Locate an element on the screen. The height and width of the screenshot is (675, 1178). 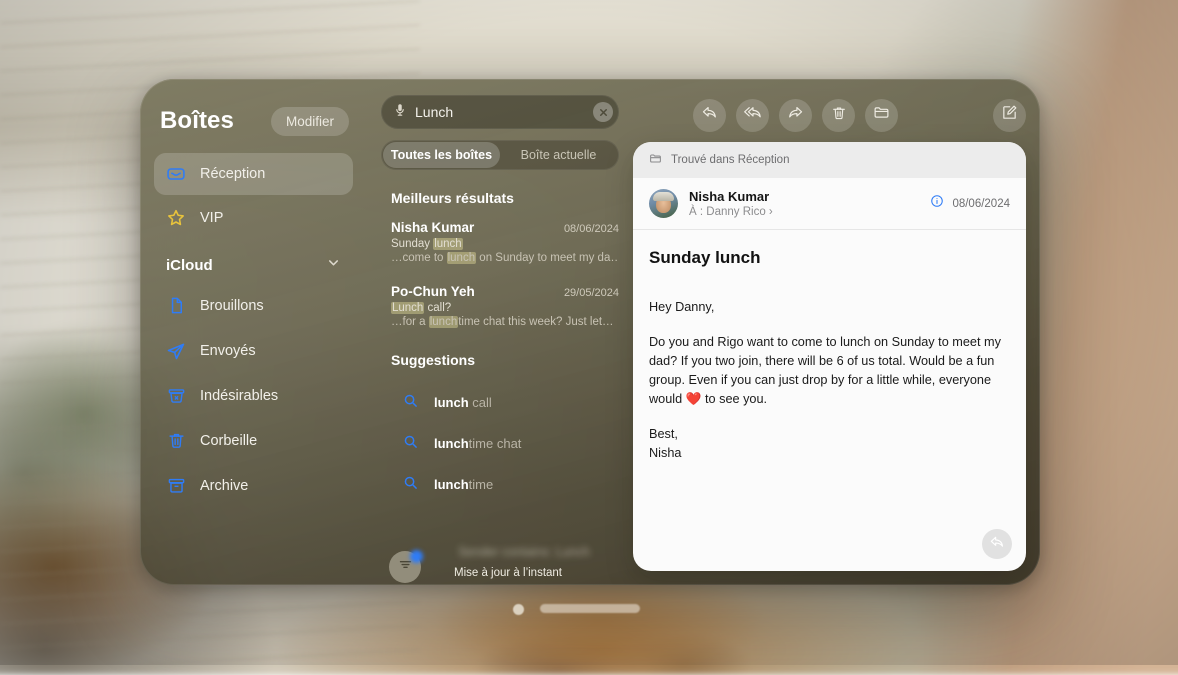
sidebar-item-label: VIP is located at coordinates (211, 218).